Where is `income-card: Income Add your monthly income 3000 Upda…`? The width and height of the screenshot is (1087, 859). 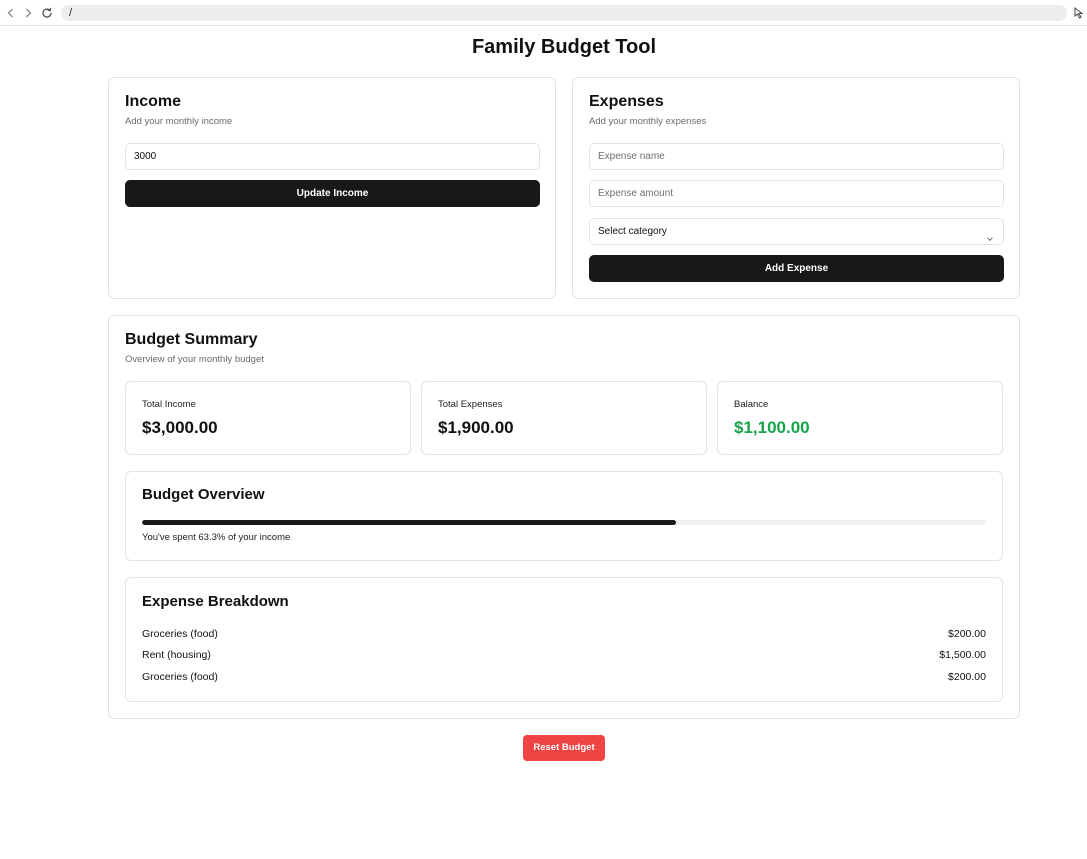
income-card: Income Add your monthly income 3000 Upda… is located at coordinates (332, 188).